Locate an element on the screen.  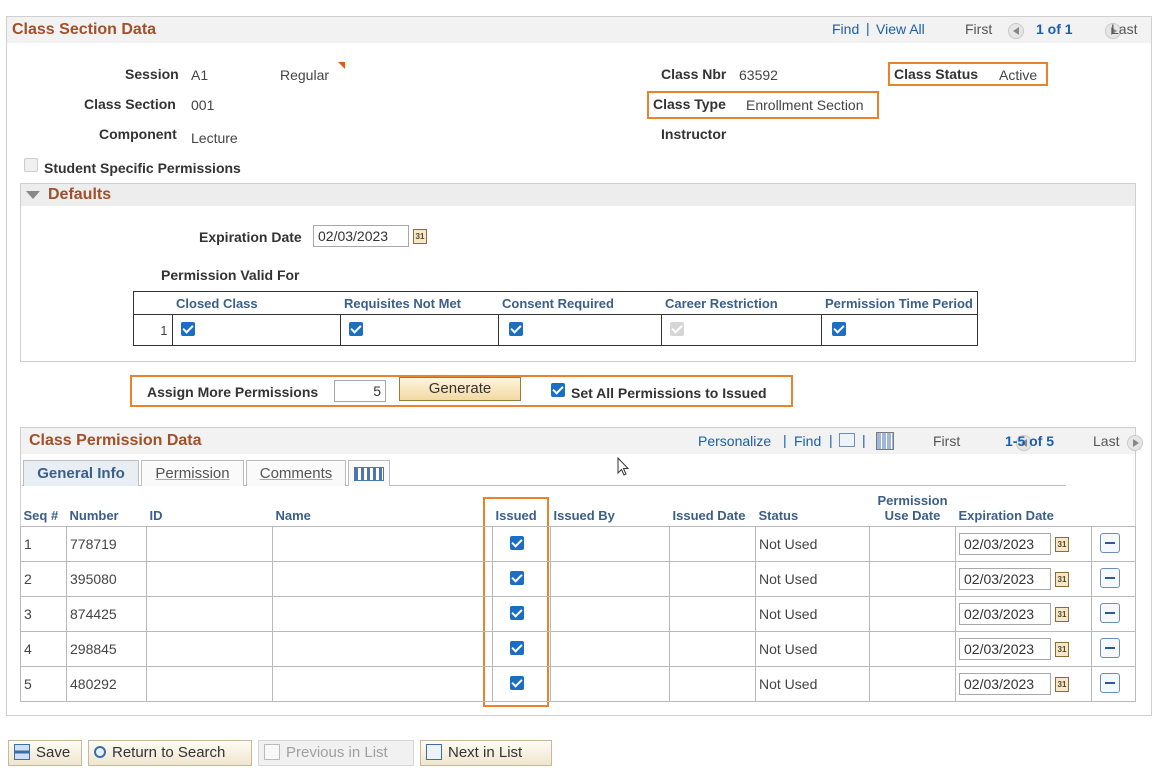
previous-in-list-button: Previous in List is located at coordinates (336, 753).